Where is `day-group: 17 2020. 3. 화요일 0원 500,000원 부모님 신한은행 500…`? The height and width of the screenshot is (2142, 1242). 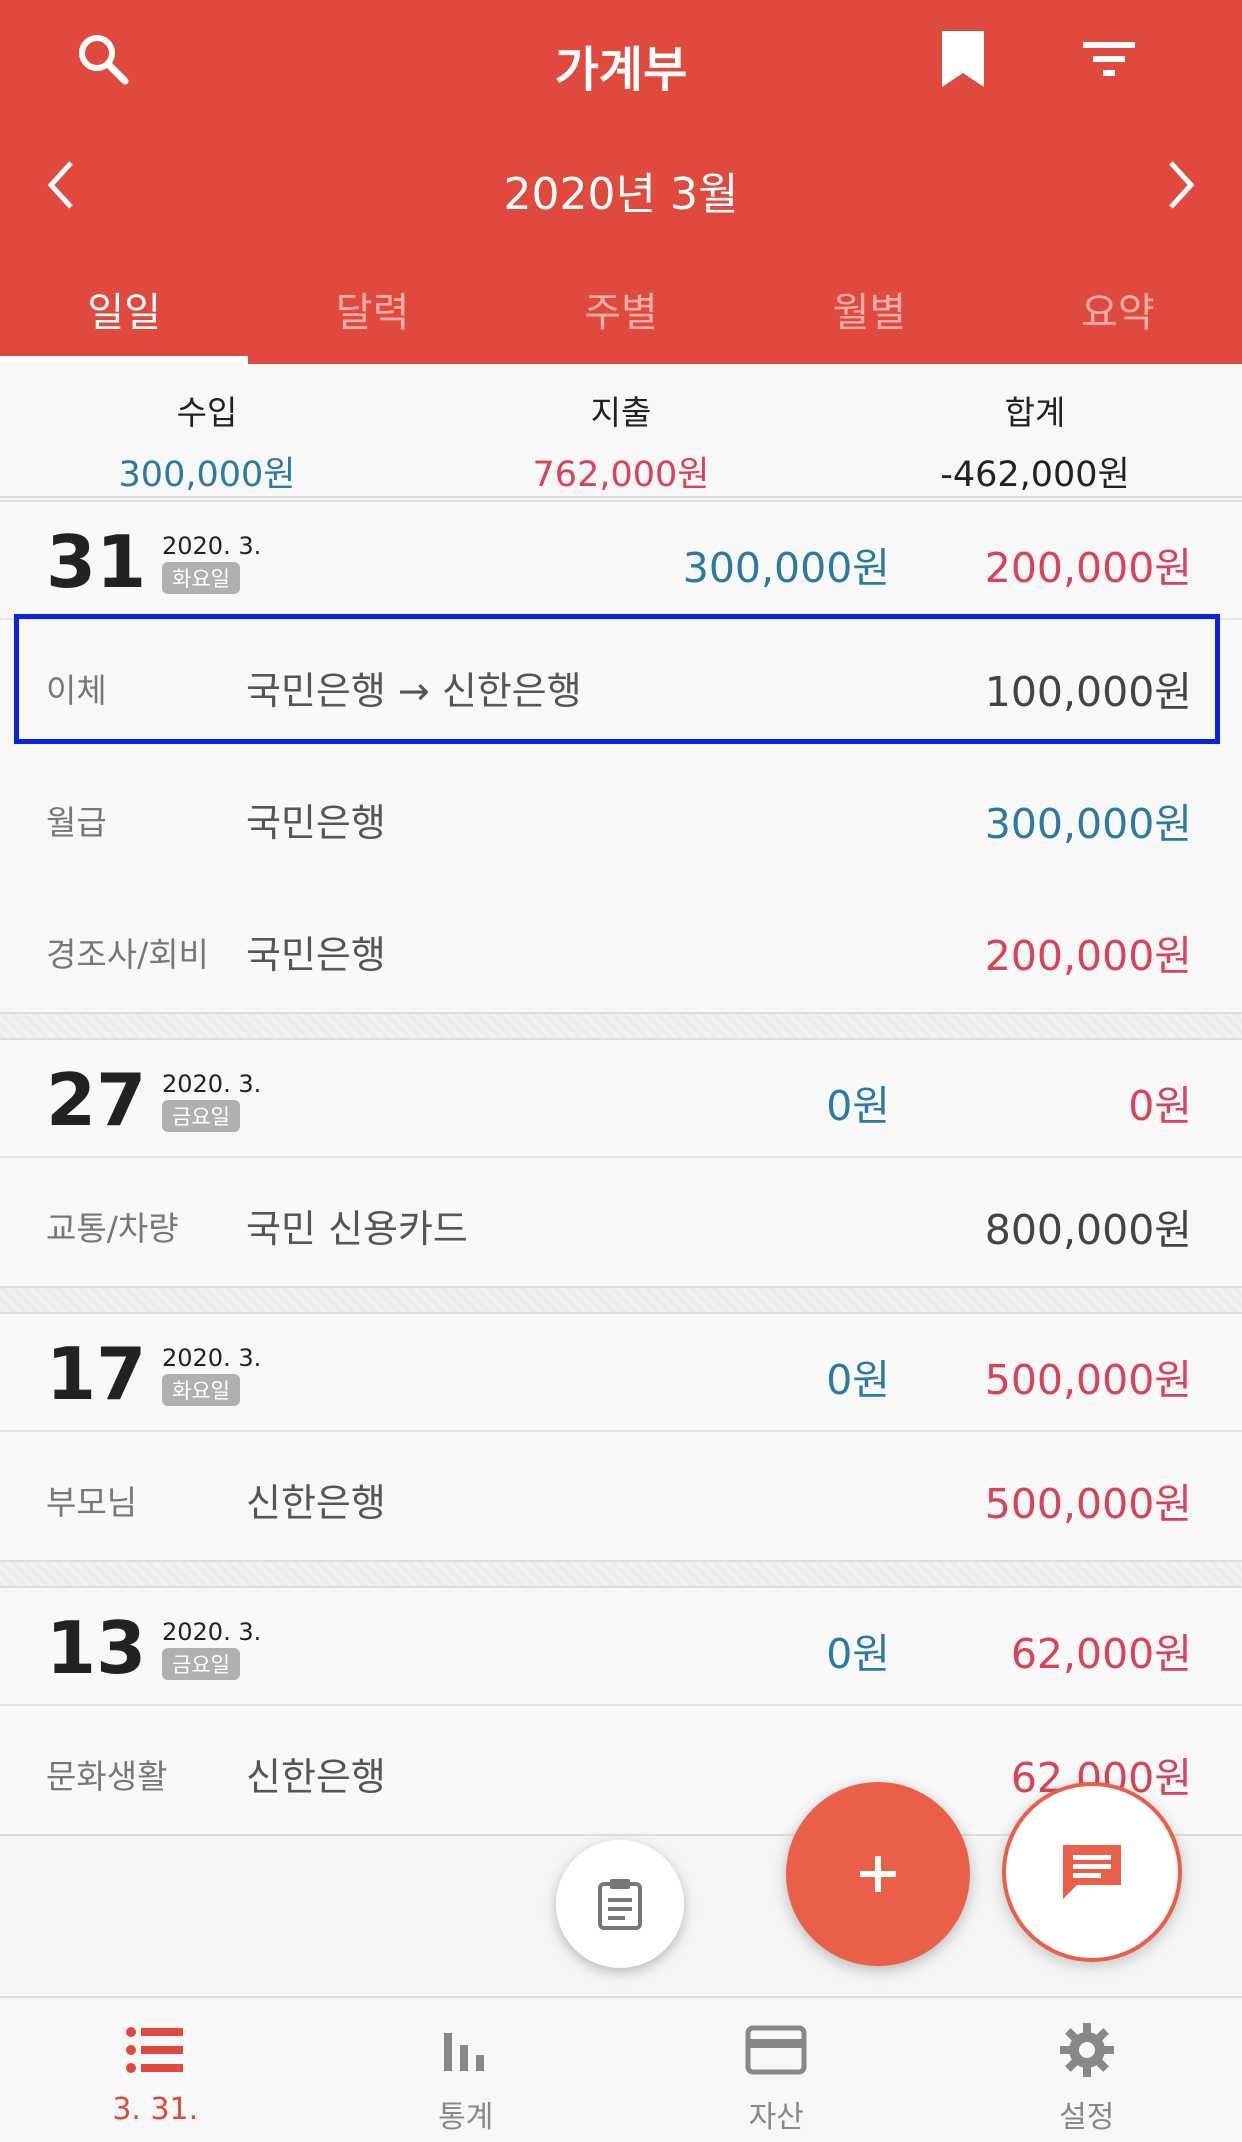
day-group: 17 2020. 3. 화요일 0원 500,000원 부모님 신한은행 500… is located at coordinates (621, 1437).